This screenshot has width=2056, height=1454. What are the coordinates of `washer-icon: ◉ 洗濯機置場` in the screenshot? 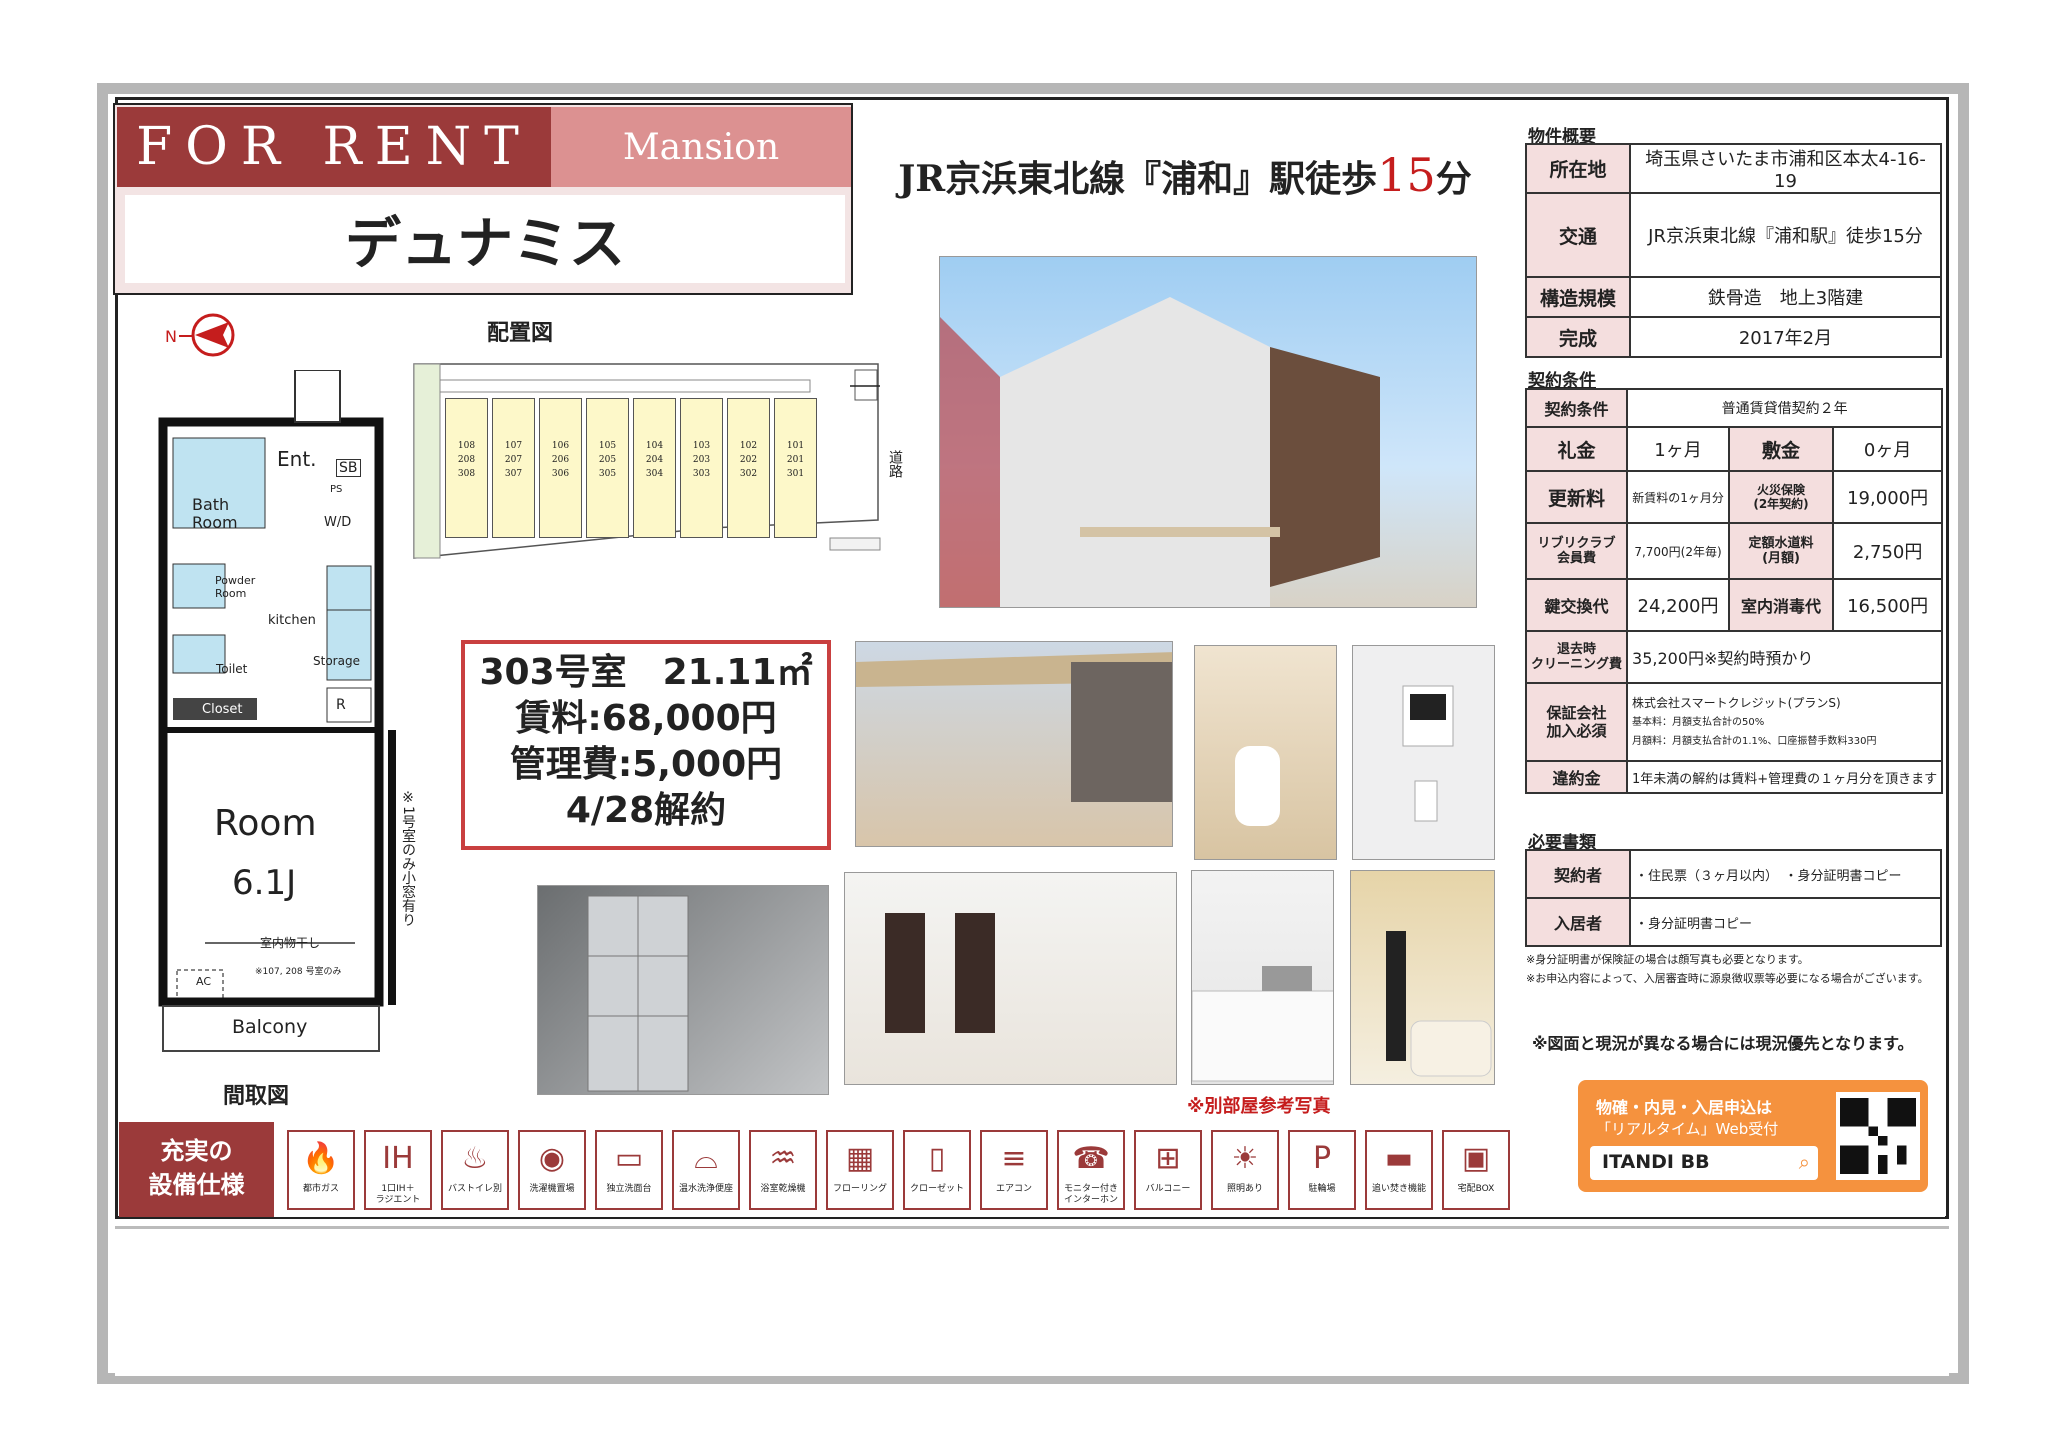 It's located at (552, 1170).